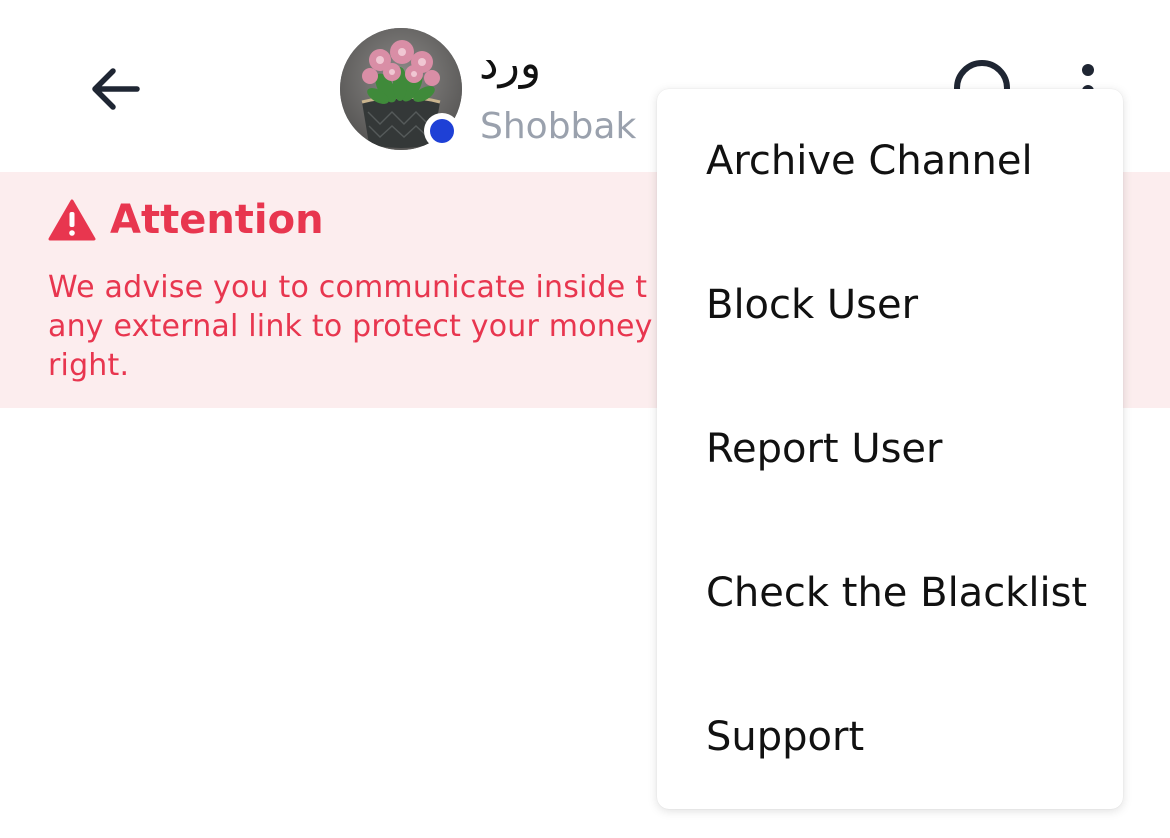  What do you see at coordinates (510, 63) in the screenshot?
I see `contact-name: ورد` at bounding box center [510, 63].